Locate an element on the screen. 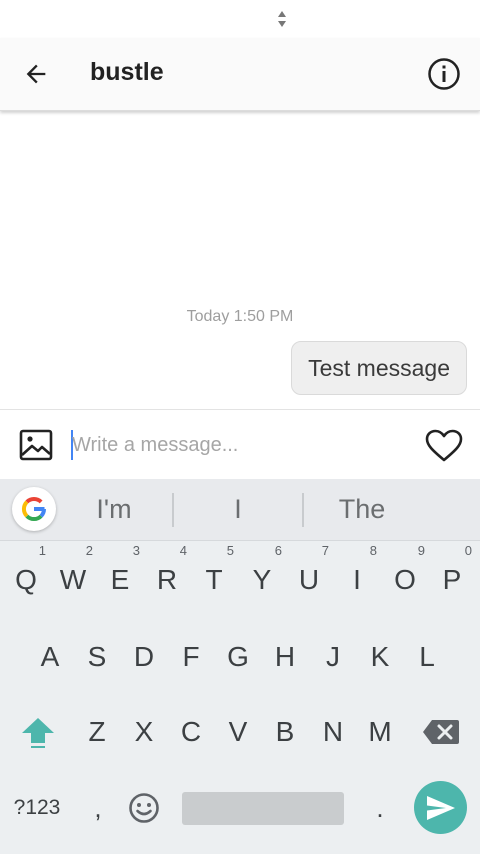 This screenshot has height=854, width=480. key-m: M is located at coordinates (380, 732).